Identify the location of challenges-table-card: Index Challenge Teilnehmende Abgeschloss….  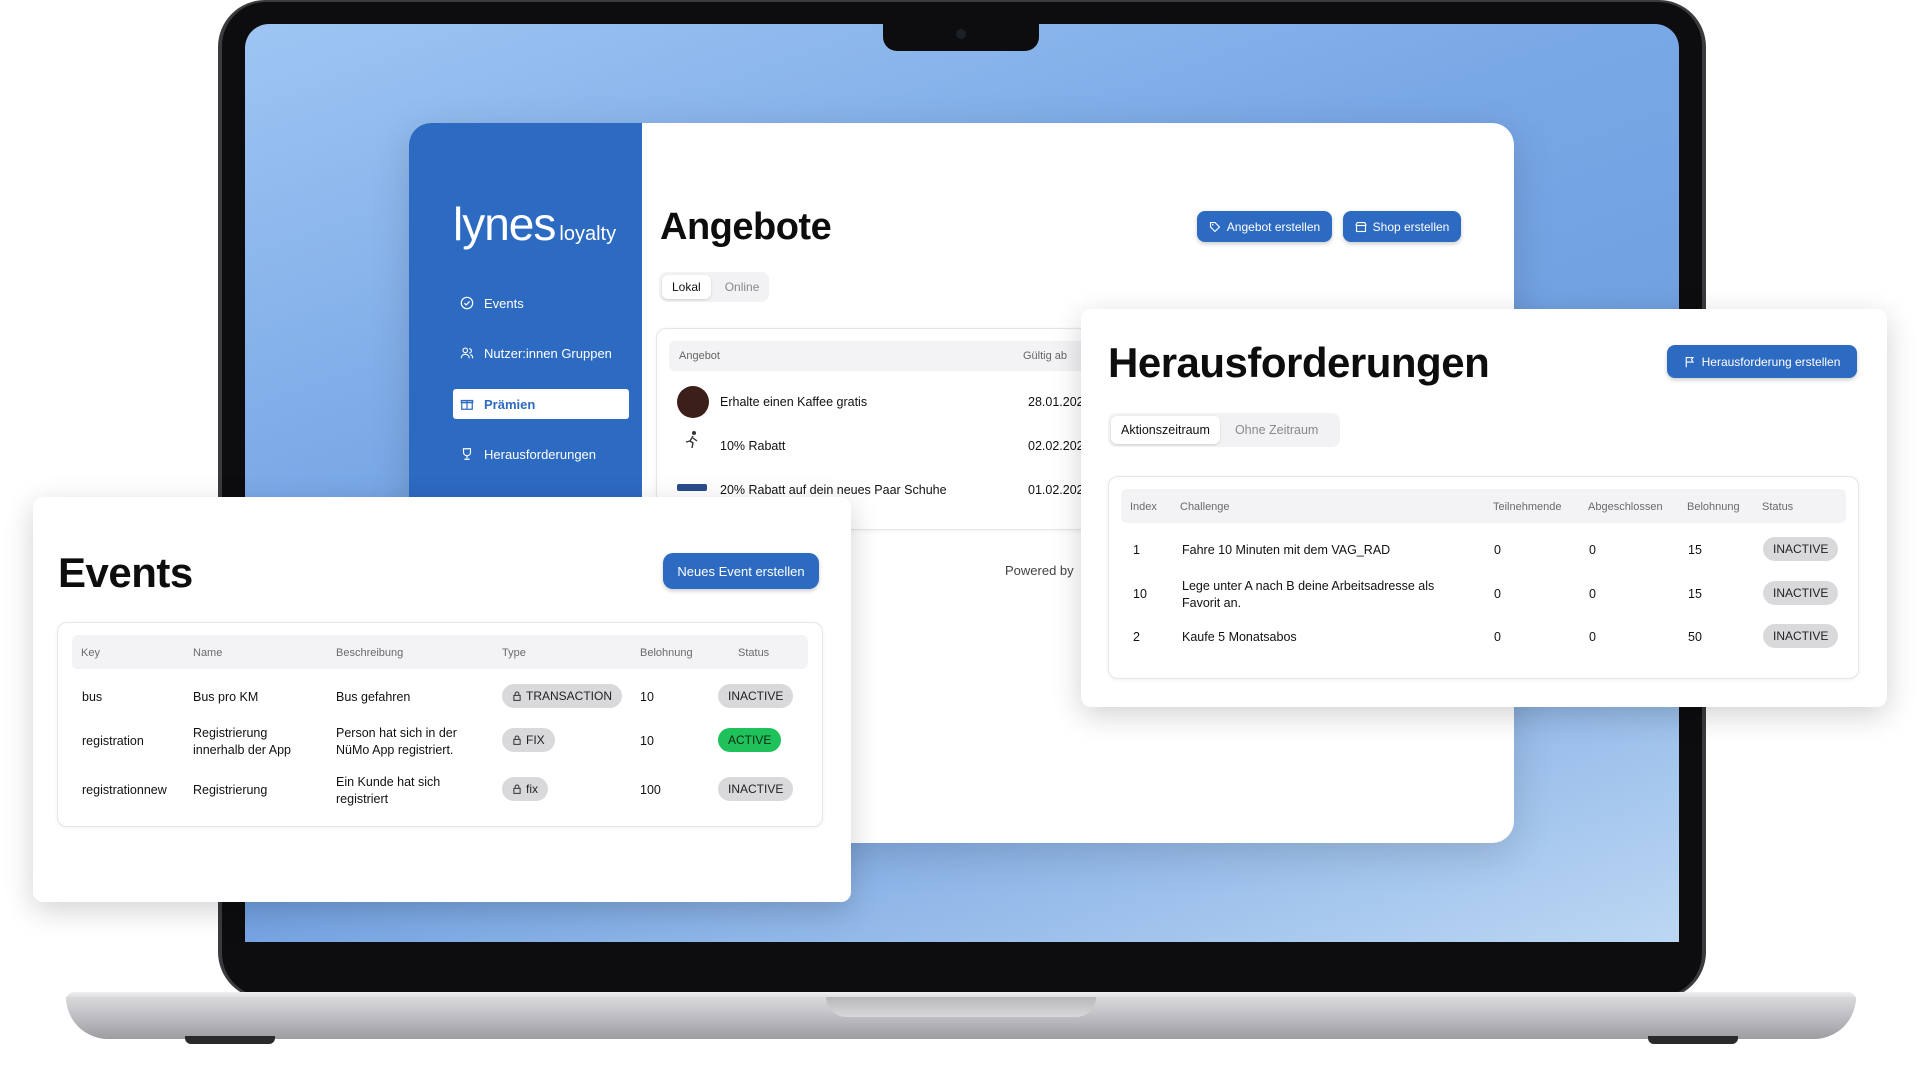
(1483, 577).